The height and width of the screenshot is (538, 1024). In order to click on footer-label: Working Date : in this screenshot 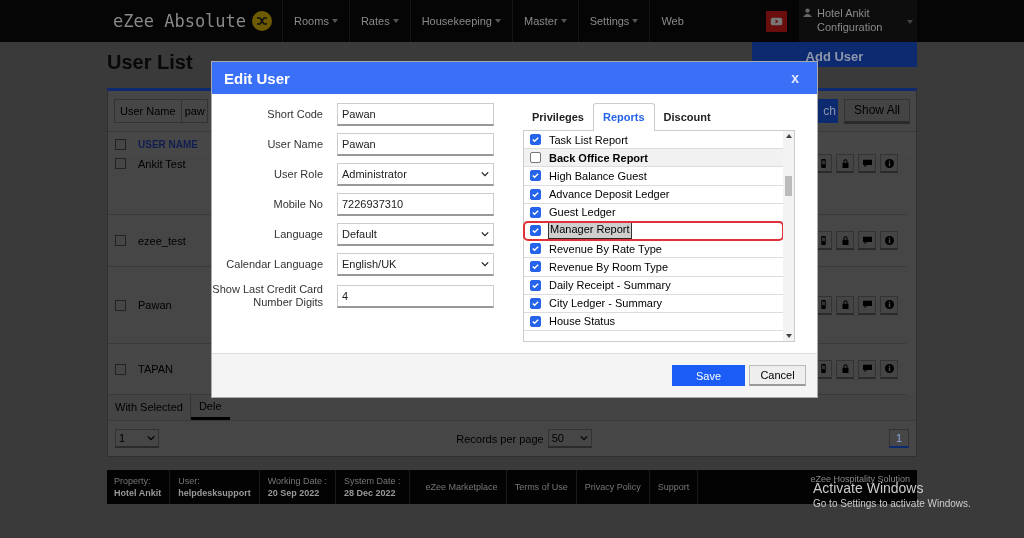, I will do `click(297, 481)`.